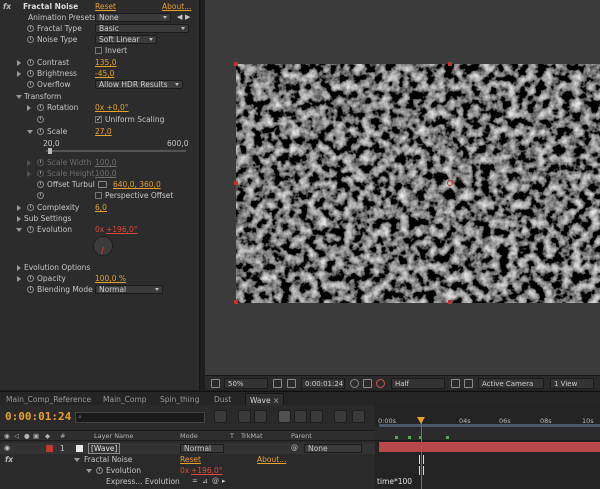 Image resolution: width=600 pixels, height=489 pixels. Describe the element at coordinates (205, 481) in the screenshot. I see `expression-graph-icon: ⊿` at that location.